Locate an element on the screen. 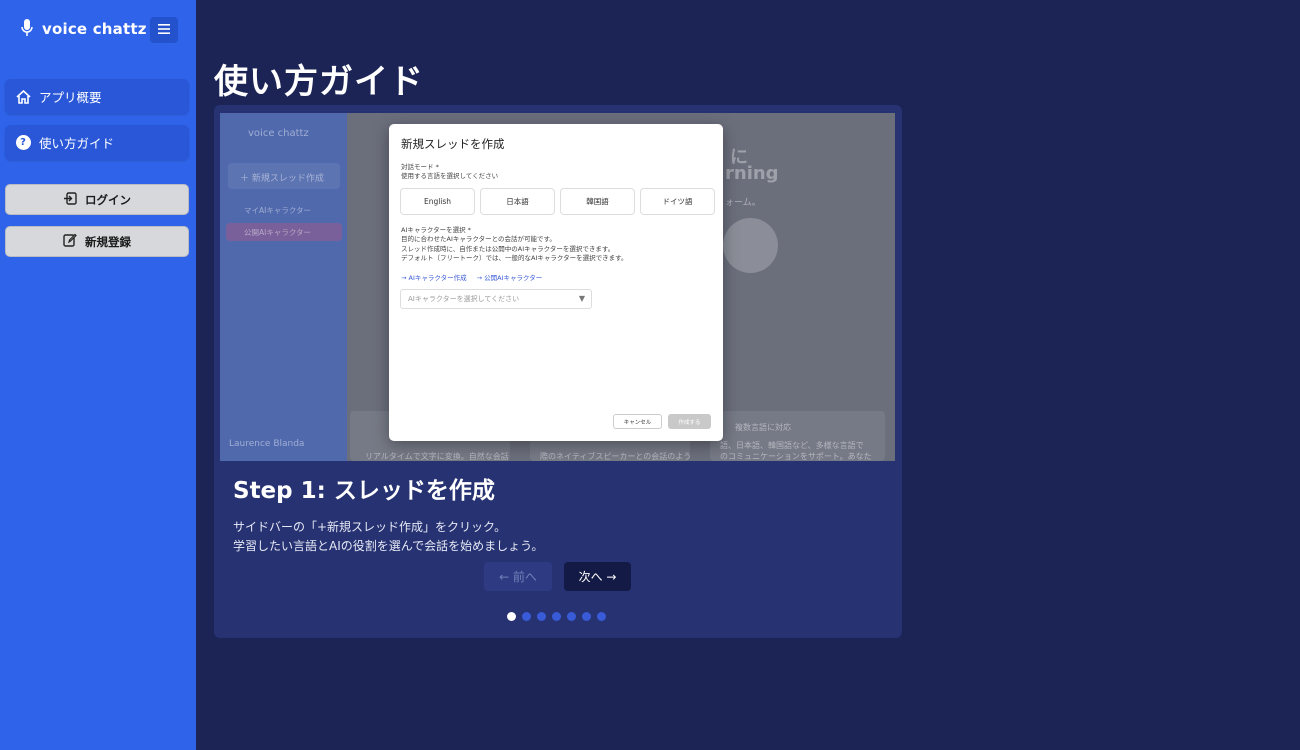 The width and height of the screenshot is (1300, 750). screenshot-public-ai: 公開AIキャラクター is located at coordinates (278, 232).